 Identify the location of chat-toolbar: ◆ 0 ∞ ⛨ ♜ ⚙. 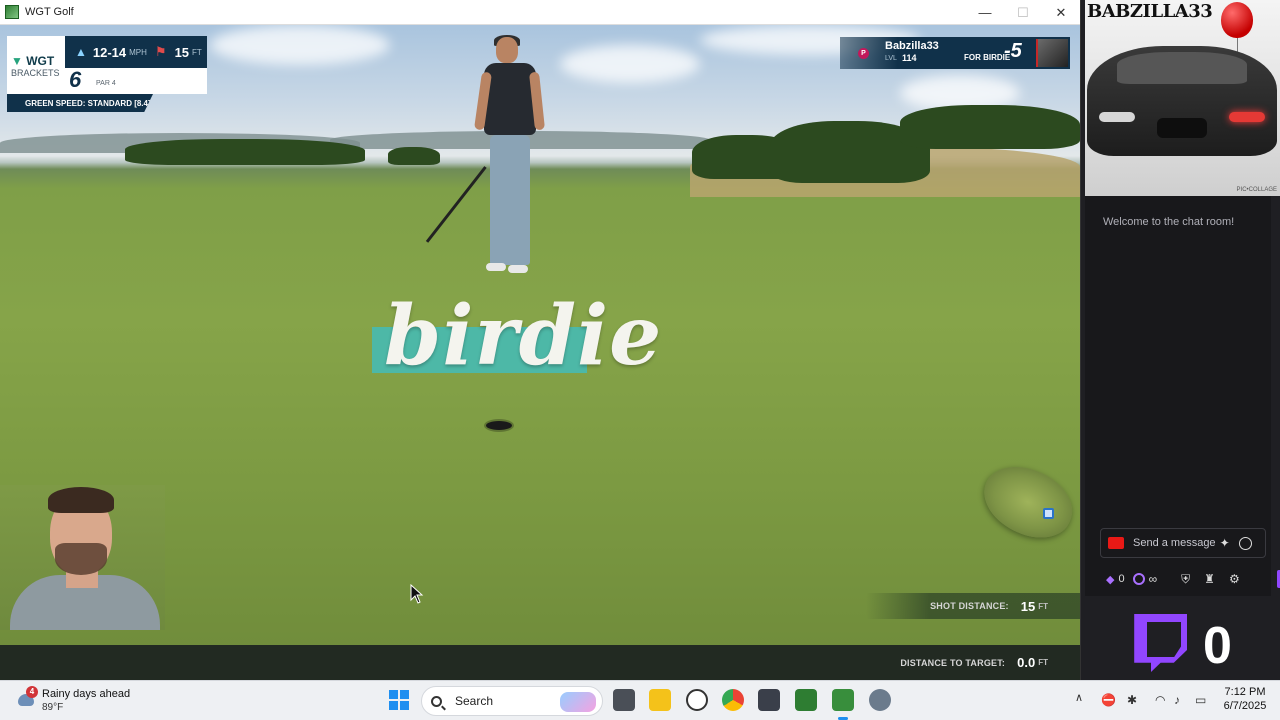
(1190, 579).